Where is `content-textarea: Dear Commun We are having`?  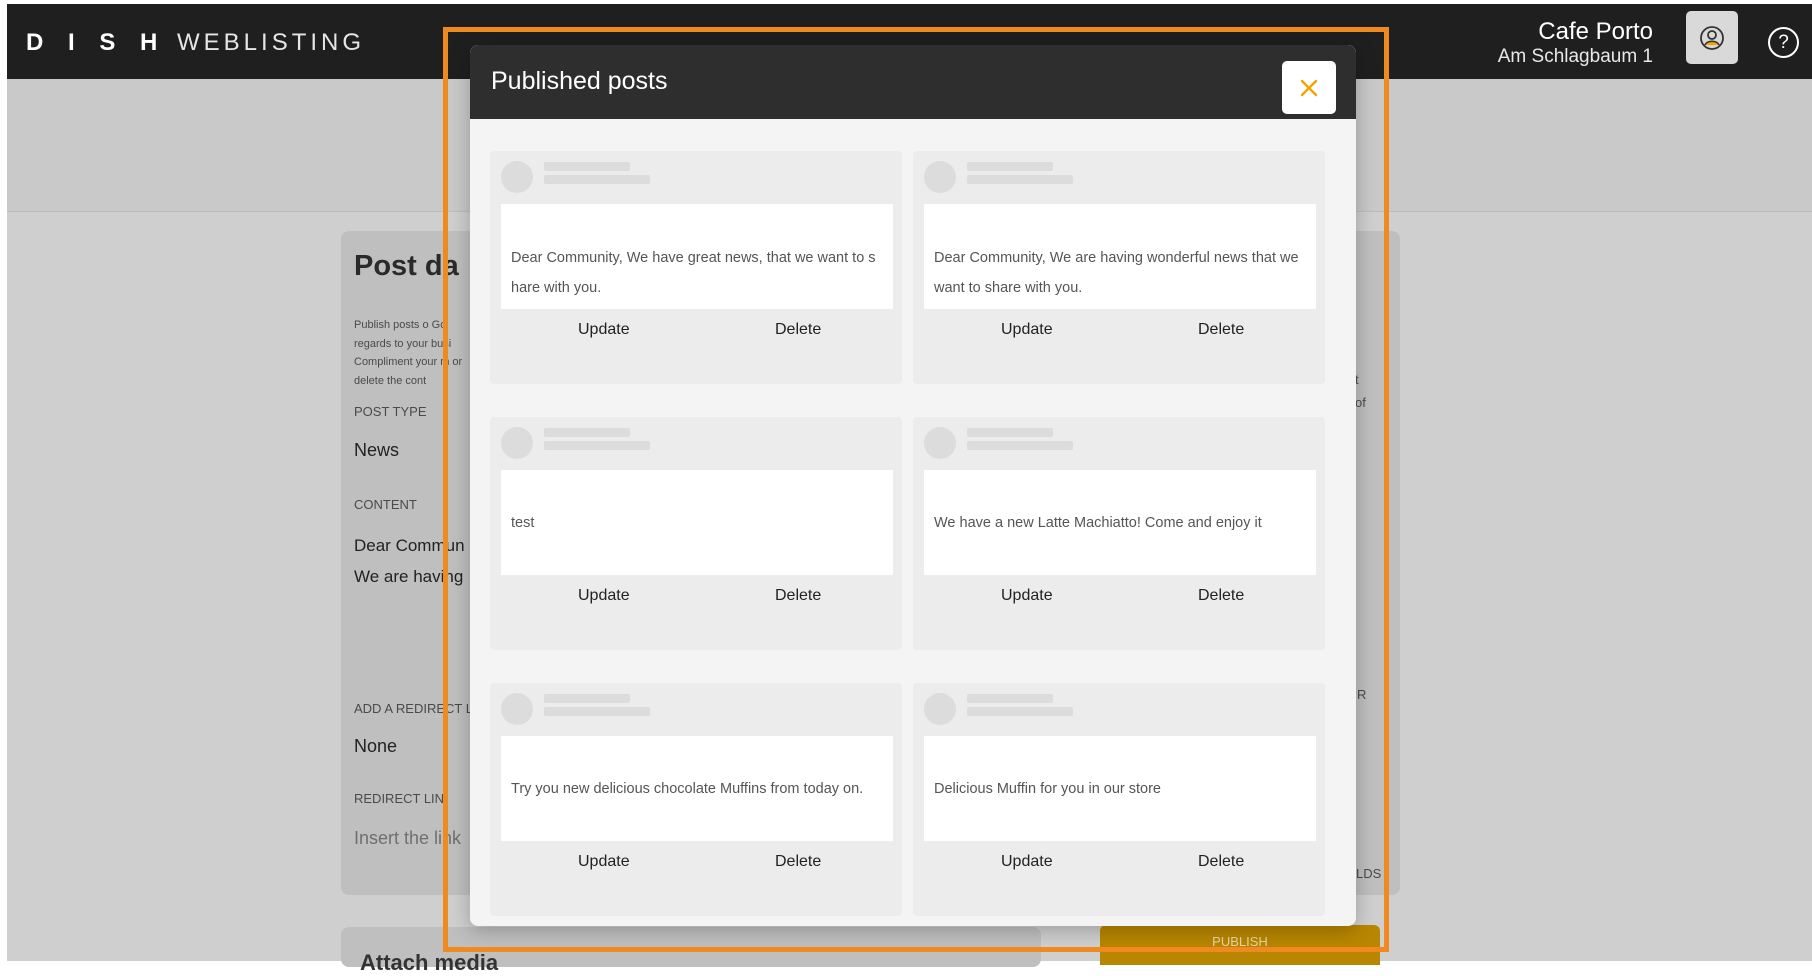 content-textarea: Dear Commun We are having is located at coordinates (409, 561).